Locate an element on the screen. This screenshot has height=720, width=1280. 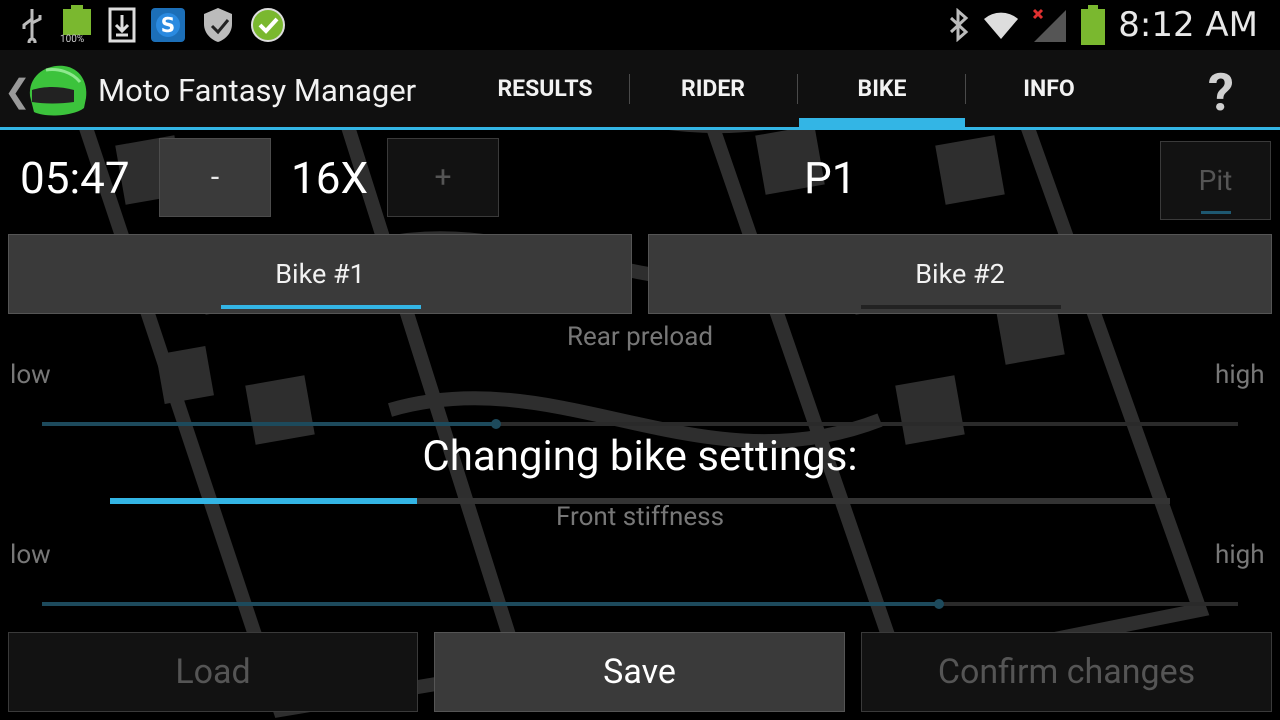
rear-preload-high-label: high is located at coordinates (1240, 375).